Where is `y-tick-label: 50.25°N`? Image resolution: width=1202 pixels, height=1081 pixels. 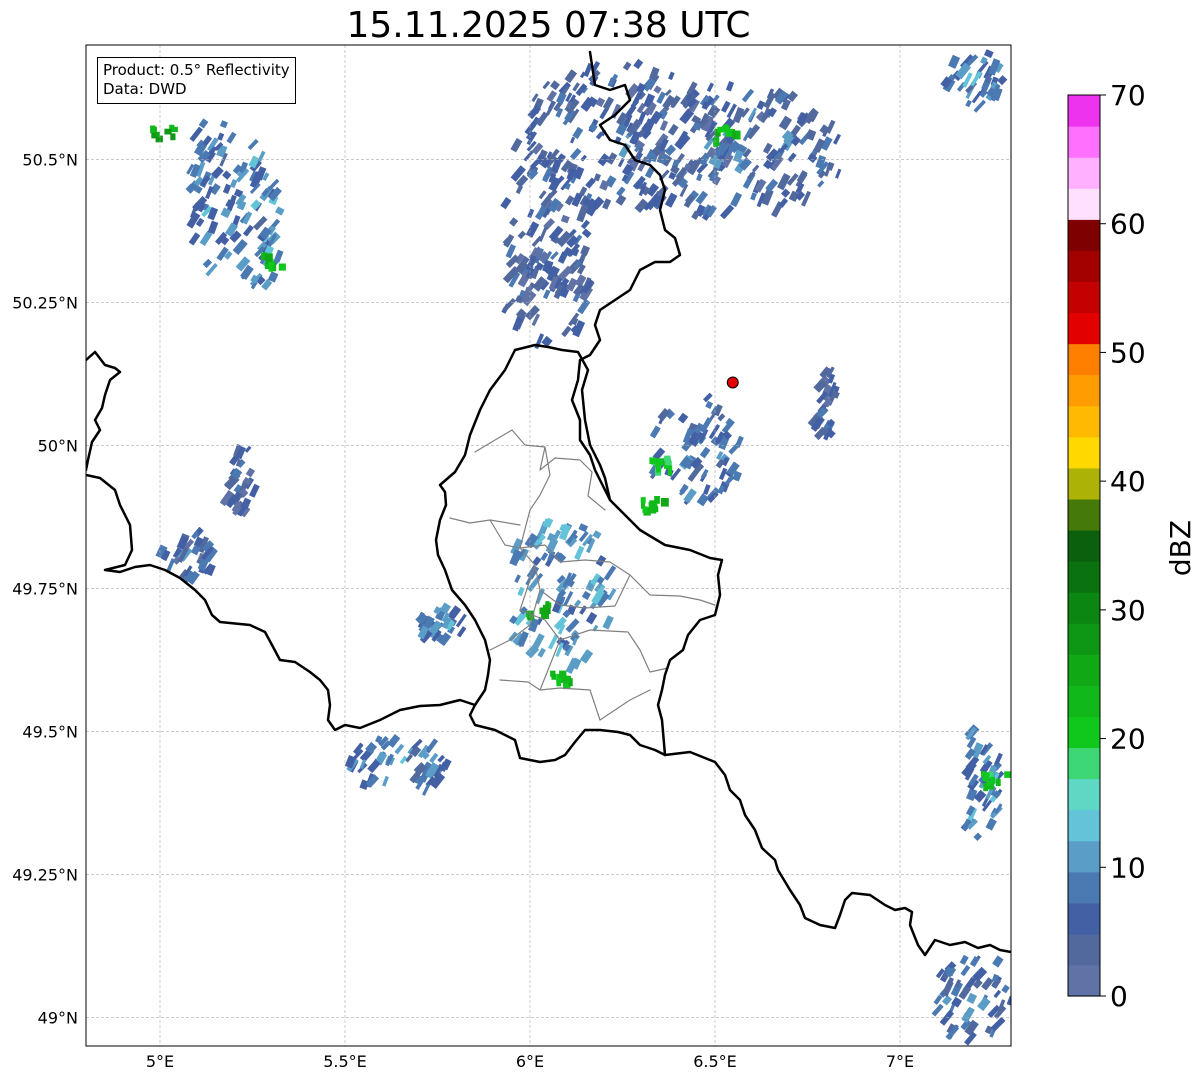 y-tick-label: 50.25°N is located at coordinates (45, 302).